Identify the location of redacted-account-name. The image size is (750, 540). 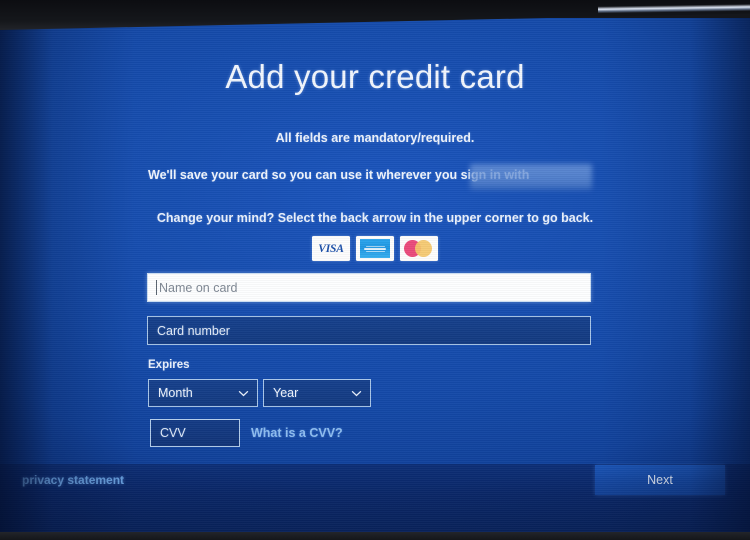
(531, 177).